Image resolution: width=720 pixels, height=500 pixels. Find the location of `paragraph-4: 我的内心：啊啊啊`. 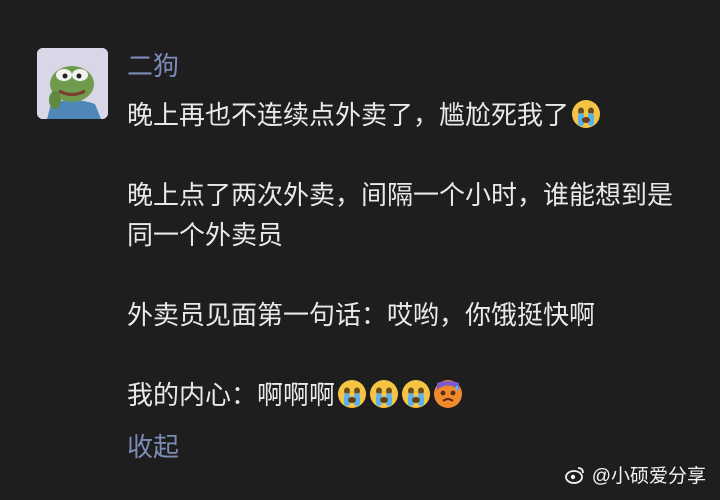

paragraph-4: 我的内心：啊啊啊 is located at coordinates (412, 396).